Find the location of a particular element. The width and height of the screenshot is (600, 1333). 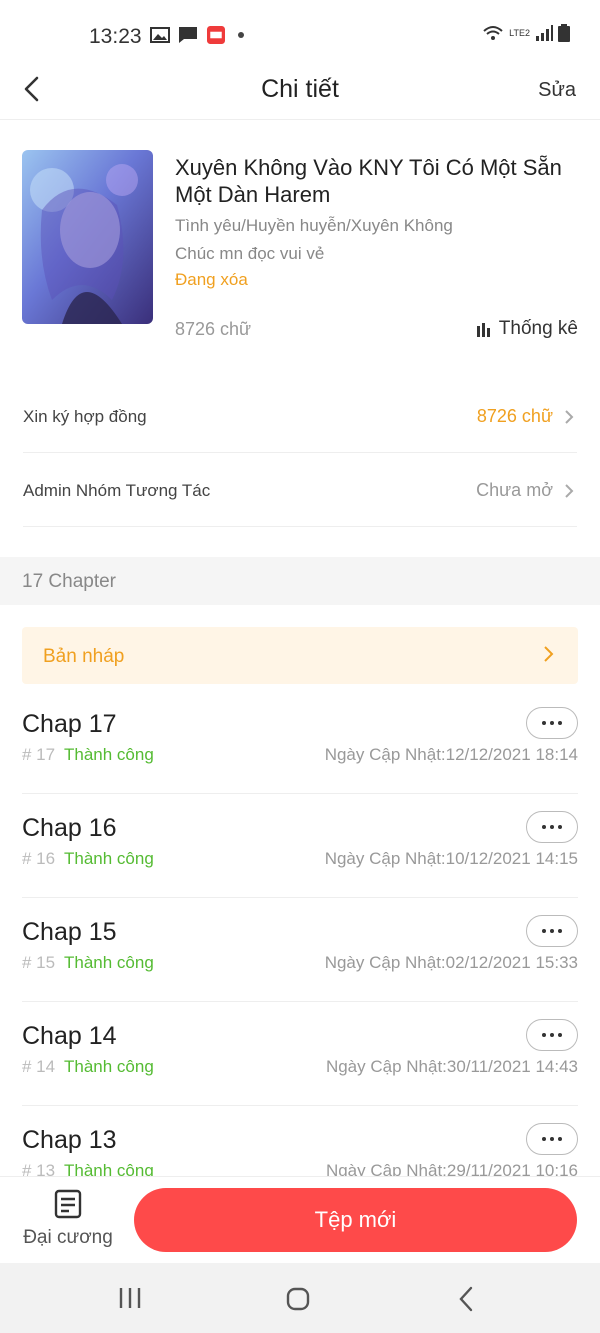

chapter-title: Chap 17 is located at coordinates (69, 724).